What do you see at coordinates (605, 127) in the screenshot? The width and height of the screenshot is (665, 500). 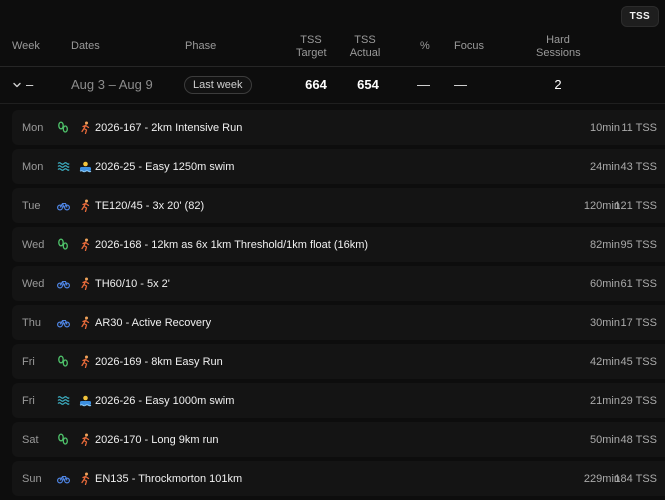 I see `session-duration: 10min` at bounding box center [605, 127].